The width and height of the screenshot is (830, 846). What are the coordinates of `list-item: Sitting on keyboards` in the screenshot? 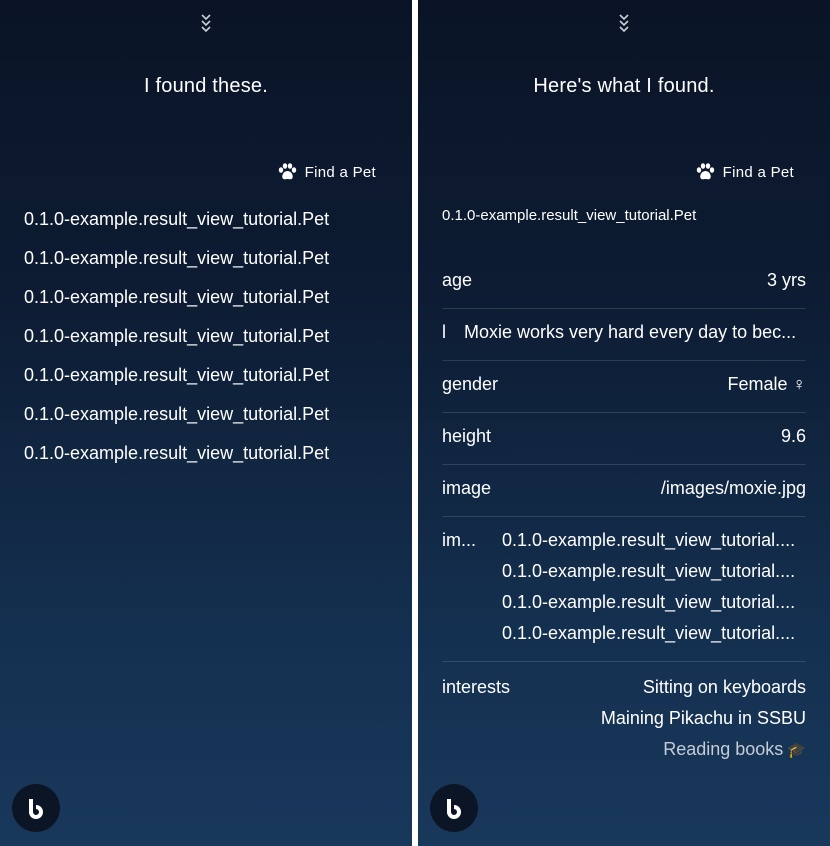 It's located at (724, 687).